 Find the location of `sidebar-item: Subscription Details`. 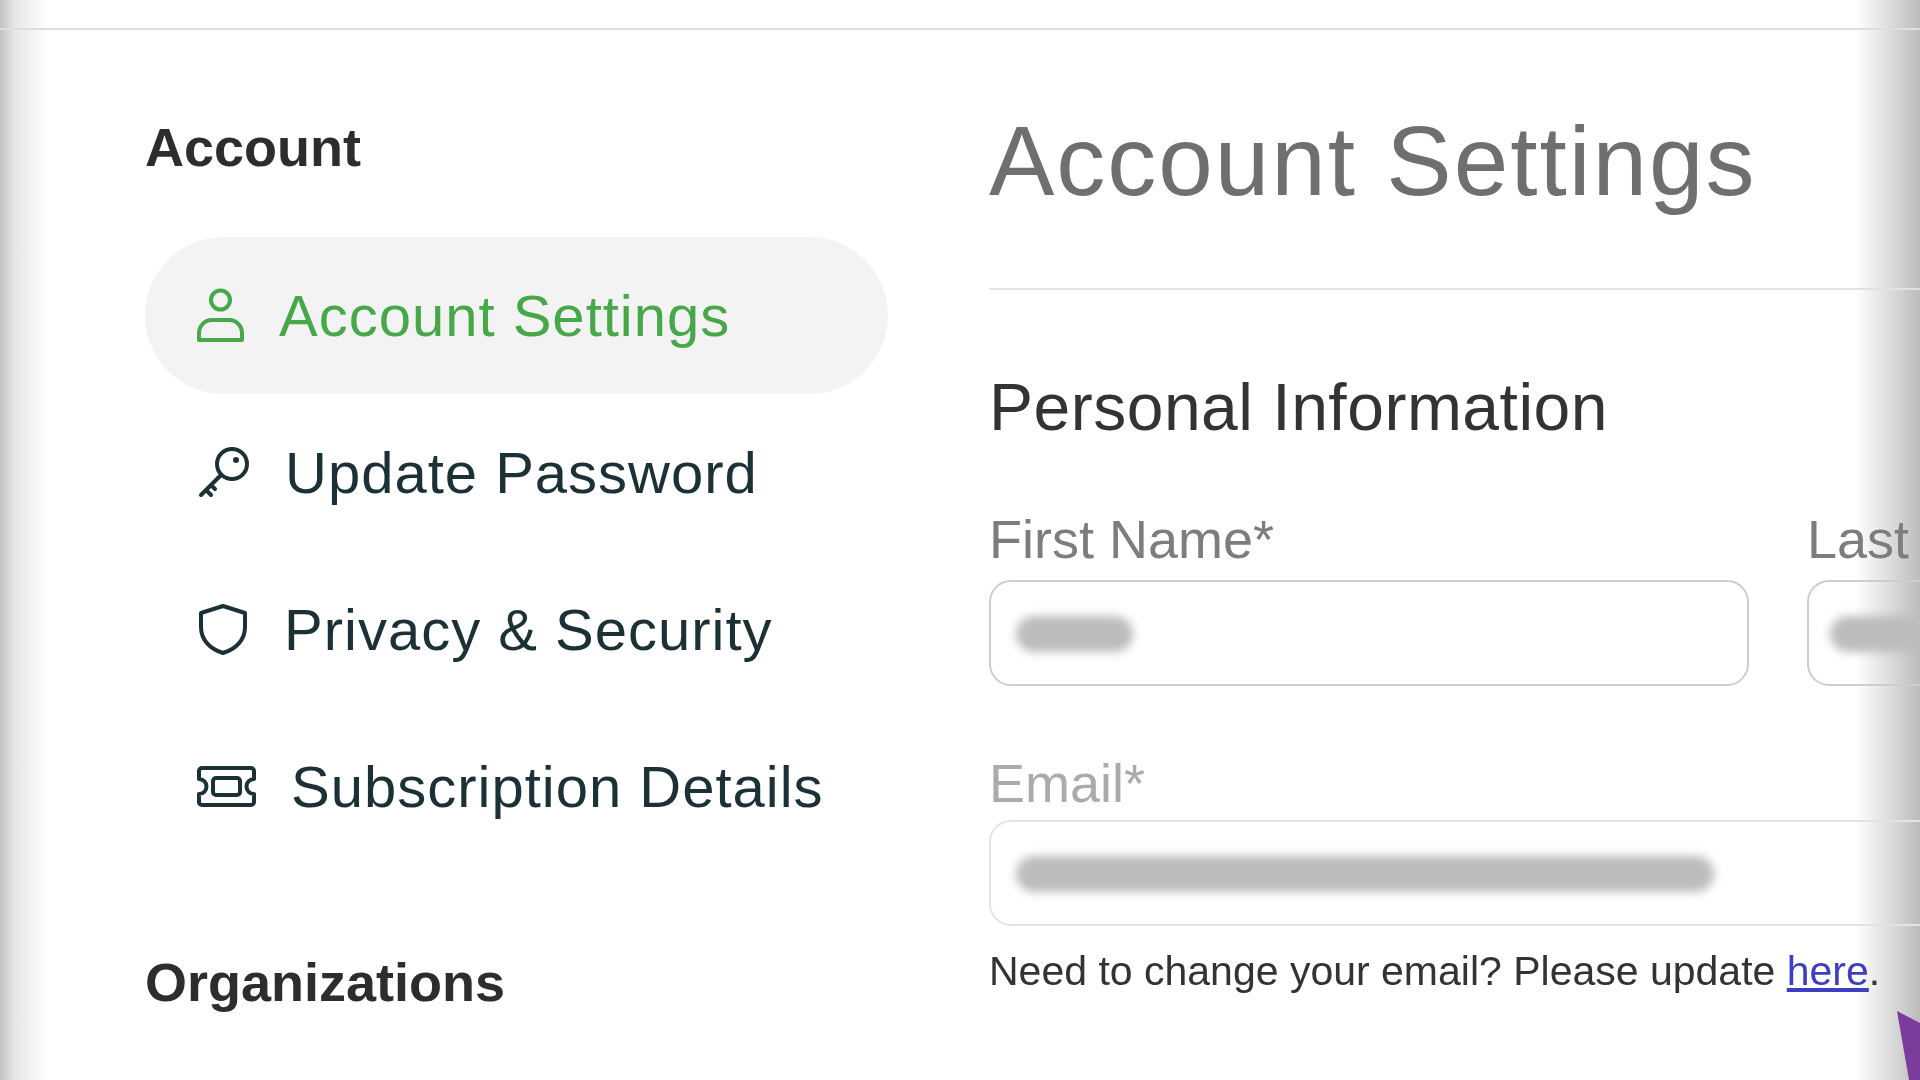

sidebar-item: Subscription Details is located at coordinates (516, 786).